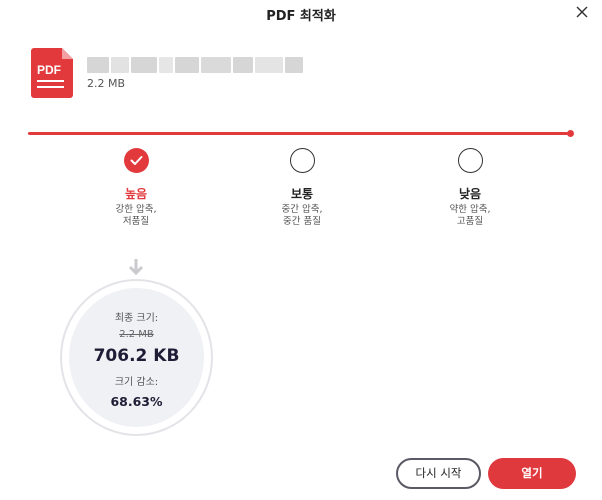 The width and height of the screenshot is (602, 500). What do you see at coordinates (302, 215) in the screenshot?
I see `option-medium-desc: 중간 압축, 중간 품질` at bounding box center [302, 215].